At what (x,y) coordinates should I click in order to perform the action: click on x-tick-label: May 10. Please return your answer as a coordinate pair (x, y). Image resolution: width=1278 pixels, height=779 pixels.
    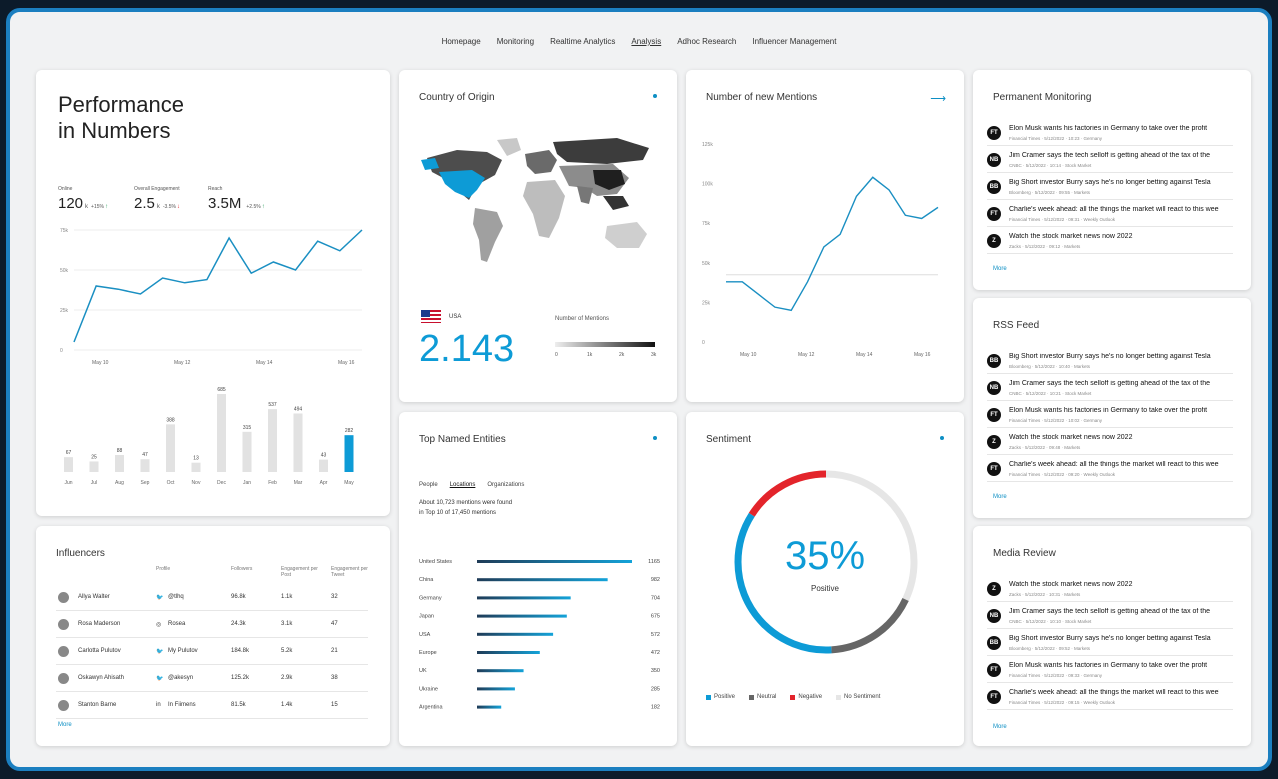
    Looking at the image, I should click on (748, 355).